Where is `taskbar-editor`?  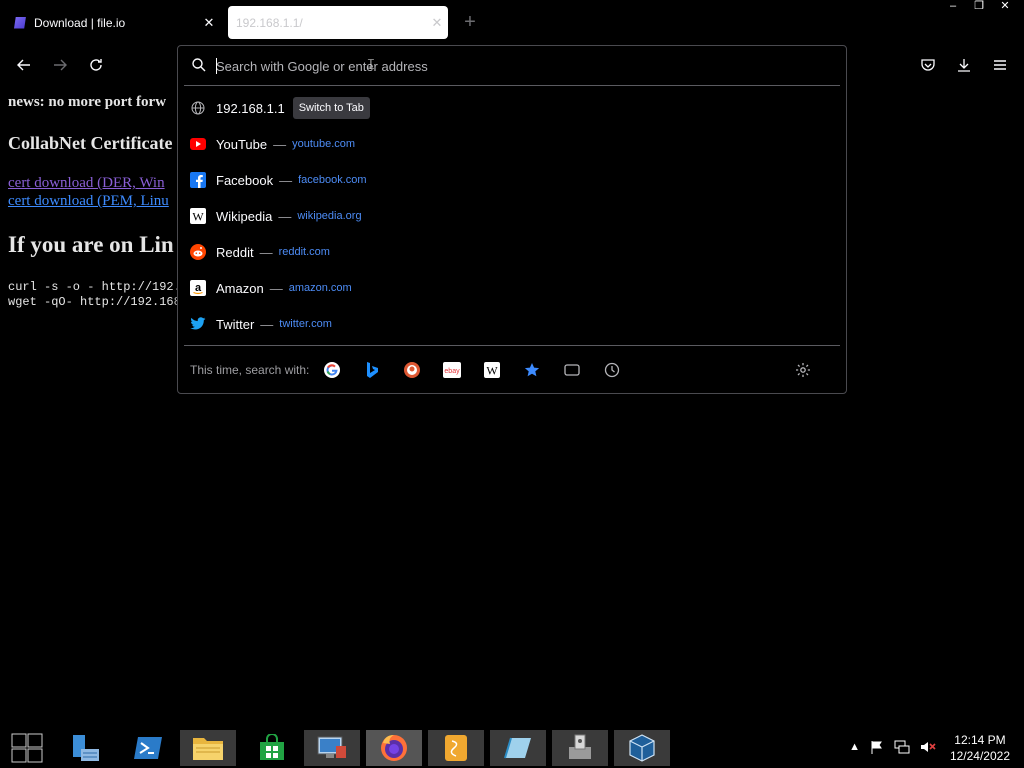 taskbar-editor is located at coordinates (518, 748).